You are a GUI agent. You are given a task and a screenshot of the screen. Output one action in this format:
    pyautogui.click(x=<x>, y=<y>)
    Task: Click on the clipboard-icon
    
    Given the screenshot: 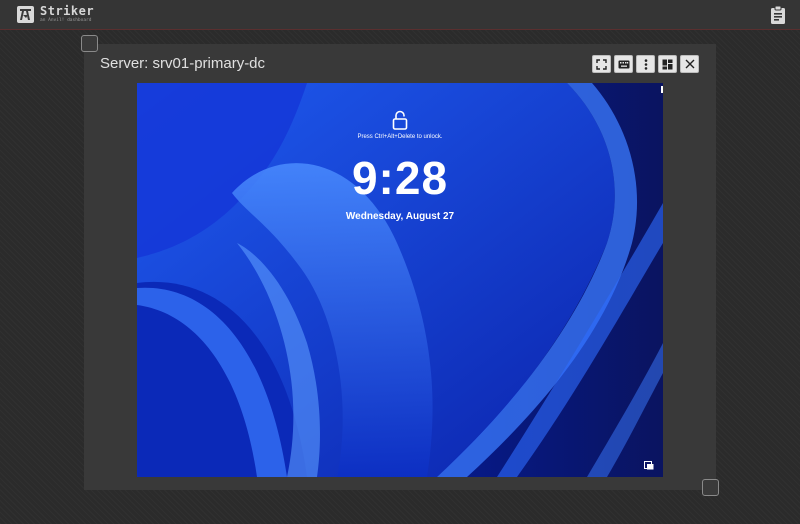 What is the action you would take?
    pyautogui.click(x=778, y=14)
    